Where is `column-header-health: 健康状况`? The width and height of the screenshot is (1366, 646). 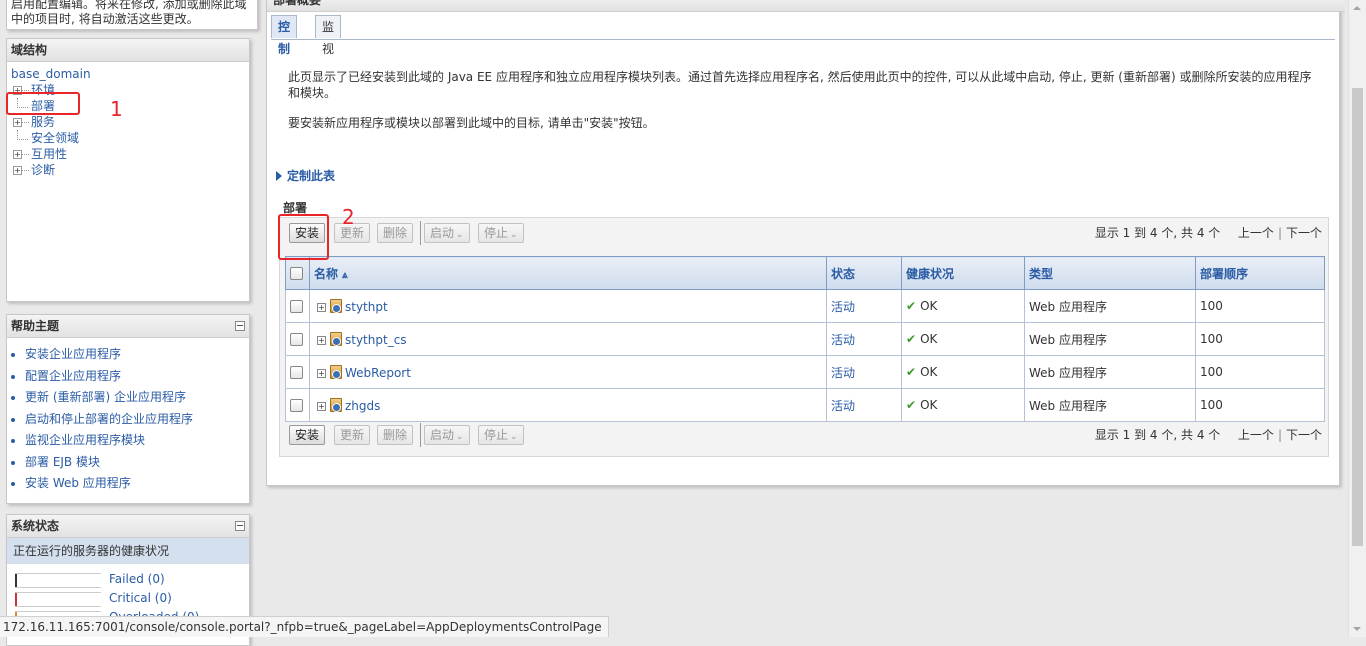 column-header-health: 健康状况 is located at coordinates (963, 273).